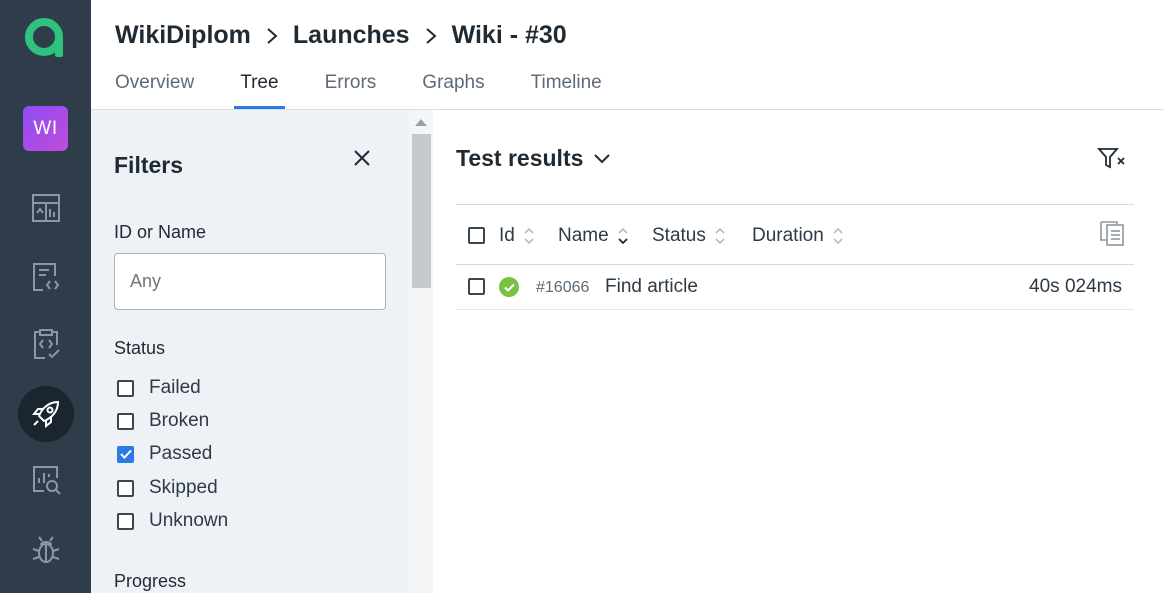 Image resolution: width=1164 pixels, height=593 pixels. I want to click on breadcrumb-project: WikiDiplom, so click(183, 35).